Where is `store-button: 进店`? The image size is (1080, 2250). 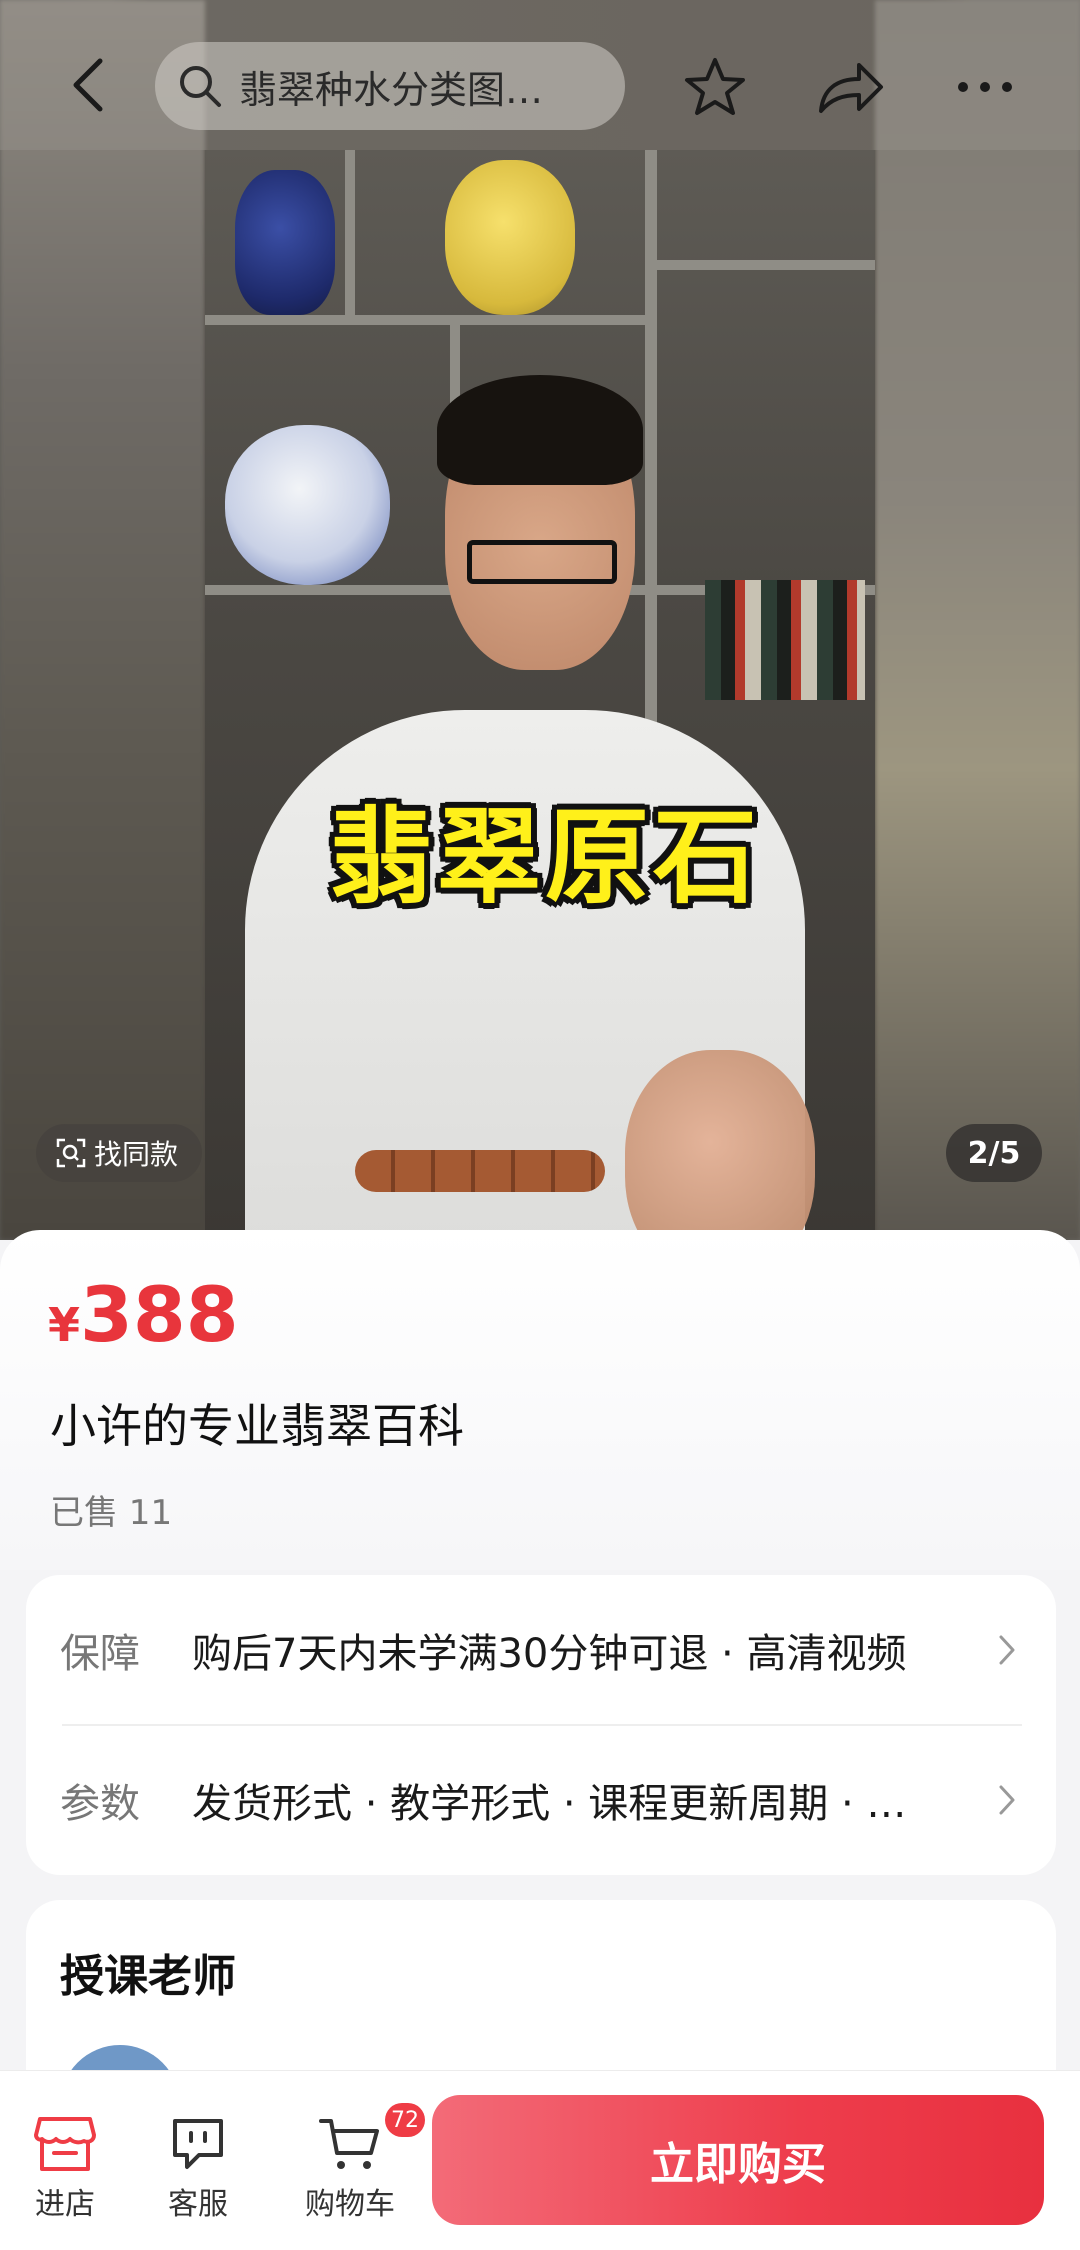 store-button: 进店 is located at coordinates (65, 2169).